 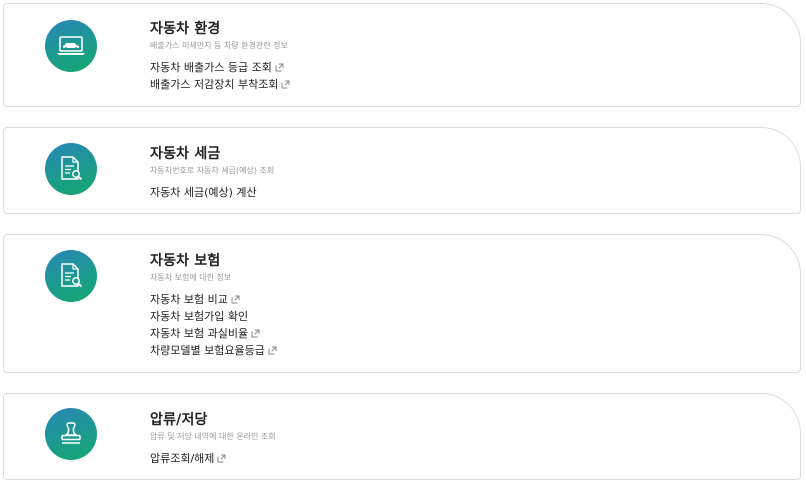 What do you see at coordinates (185, 154) in the screenshot?
I see `section-title: 자동차 세금` at bounding box center [185, 154].